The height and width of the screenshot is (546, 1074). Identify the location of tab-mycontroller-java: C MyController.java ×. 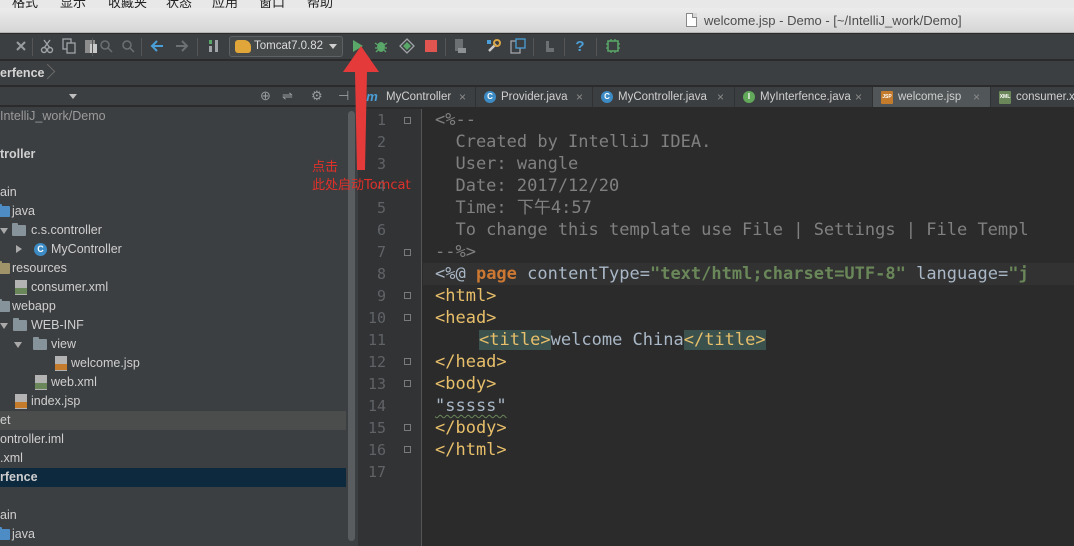
(664, 97).